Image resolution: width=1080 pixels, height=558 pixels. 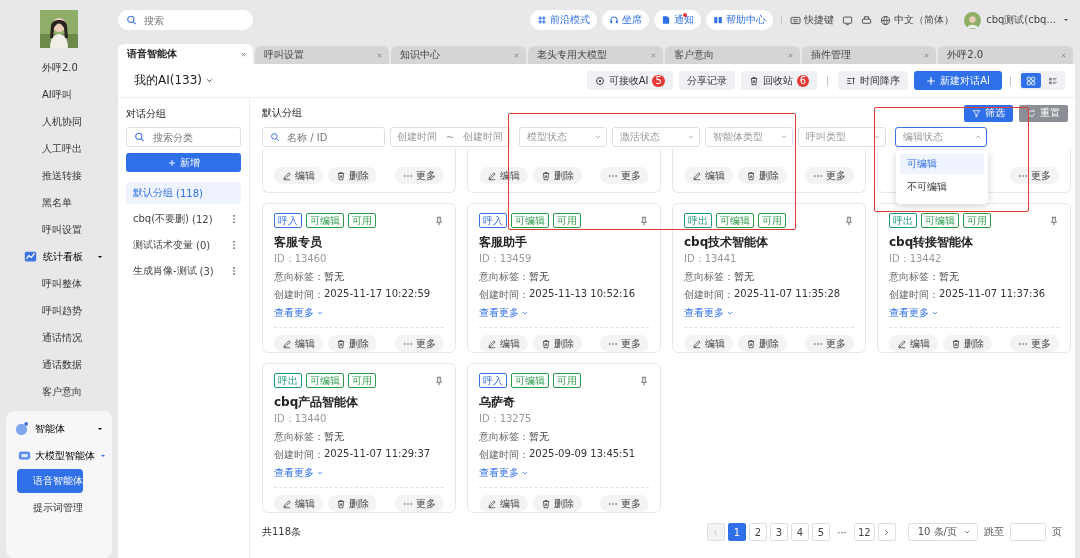 I want to click on user-avatar, so click(x=973, y=20).